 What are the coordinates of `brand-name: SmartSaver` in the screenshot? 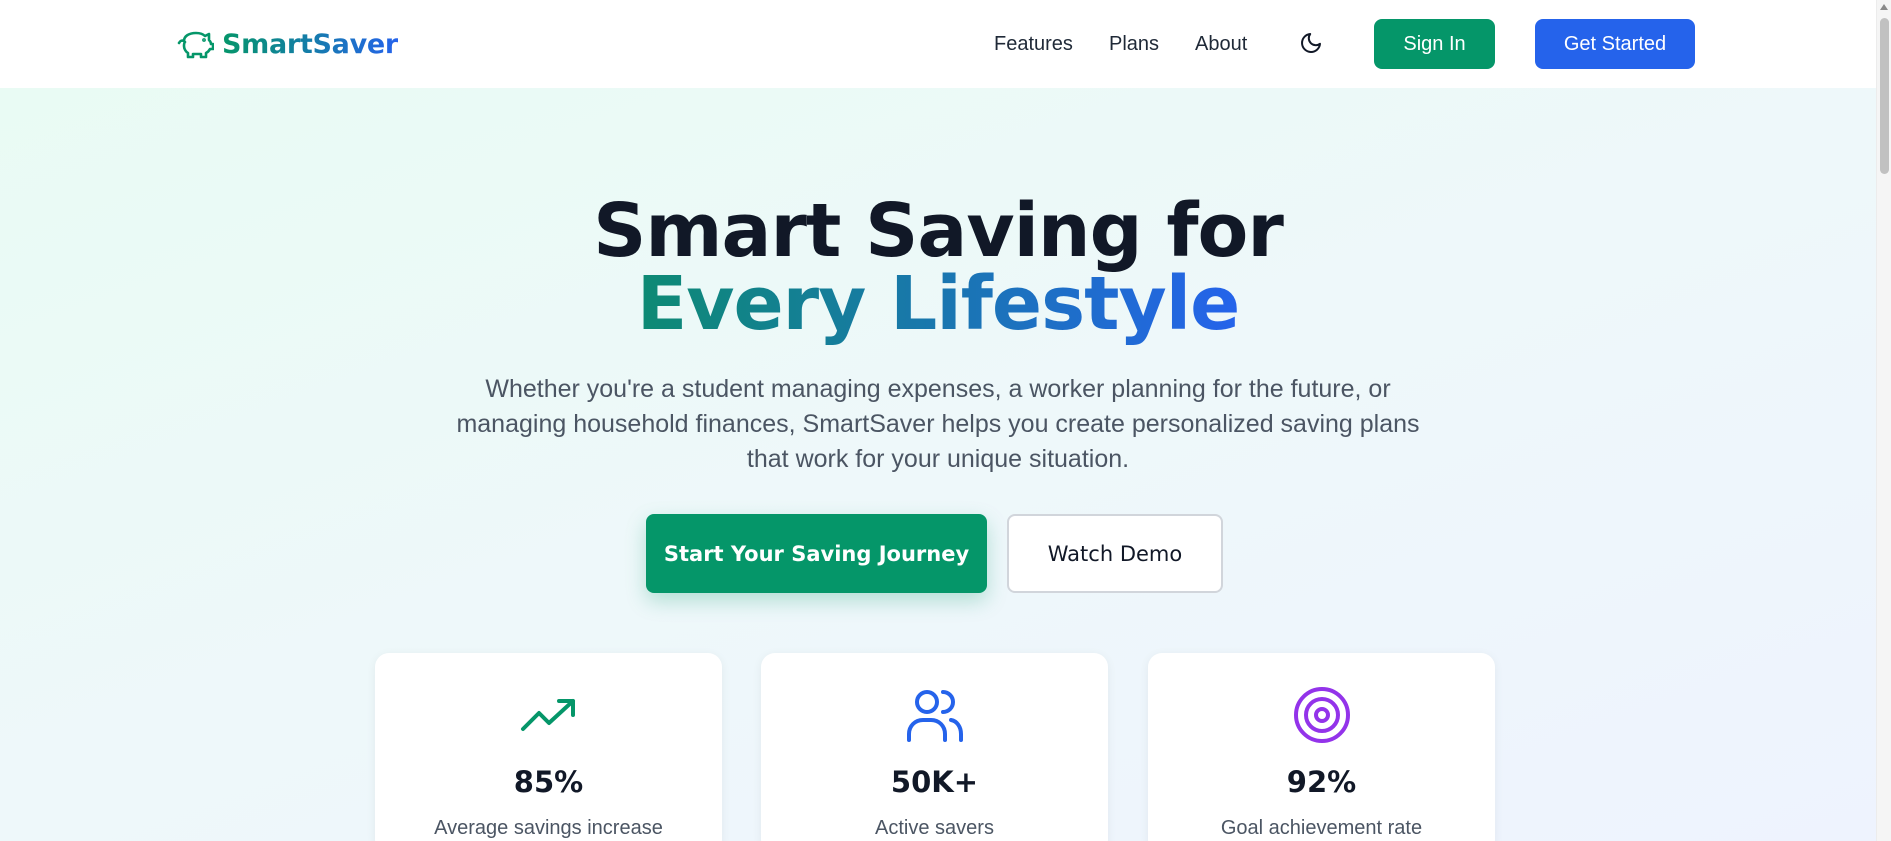 It's located at (310, 44).